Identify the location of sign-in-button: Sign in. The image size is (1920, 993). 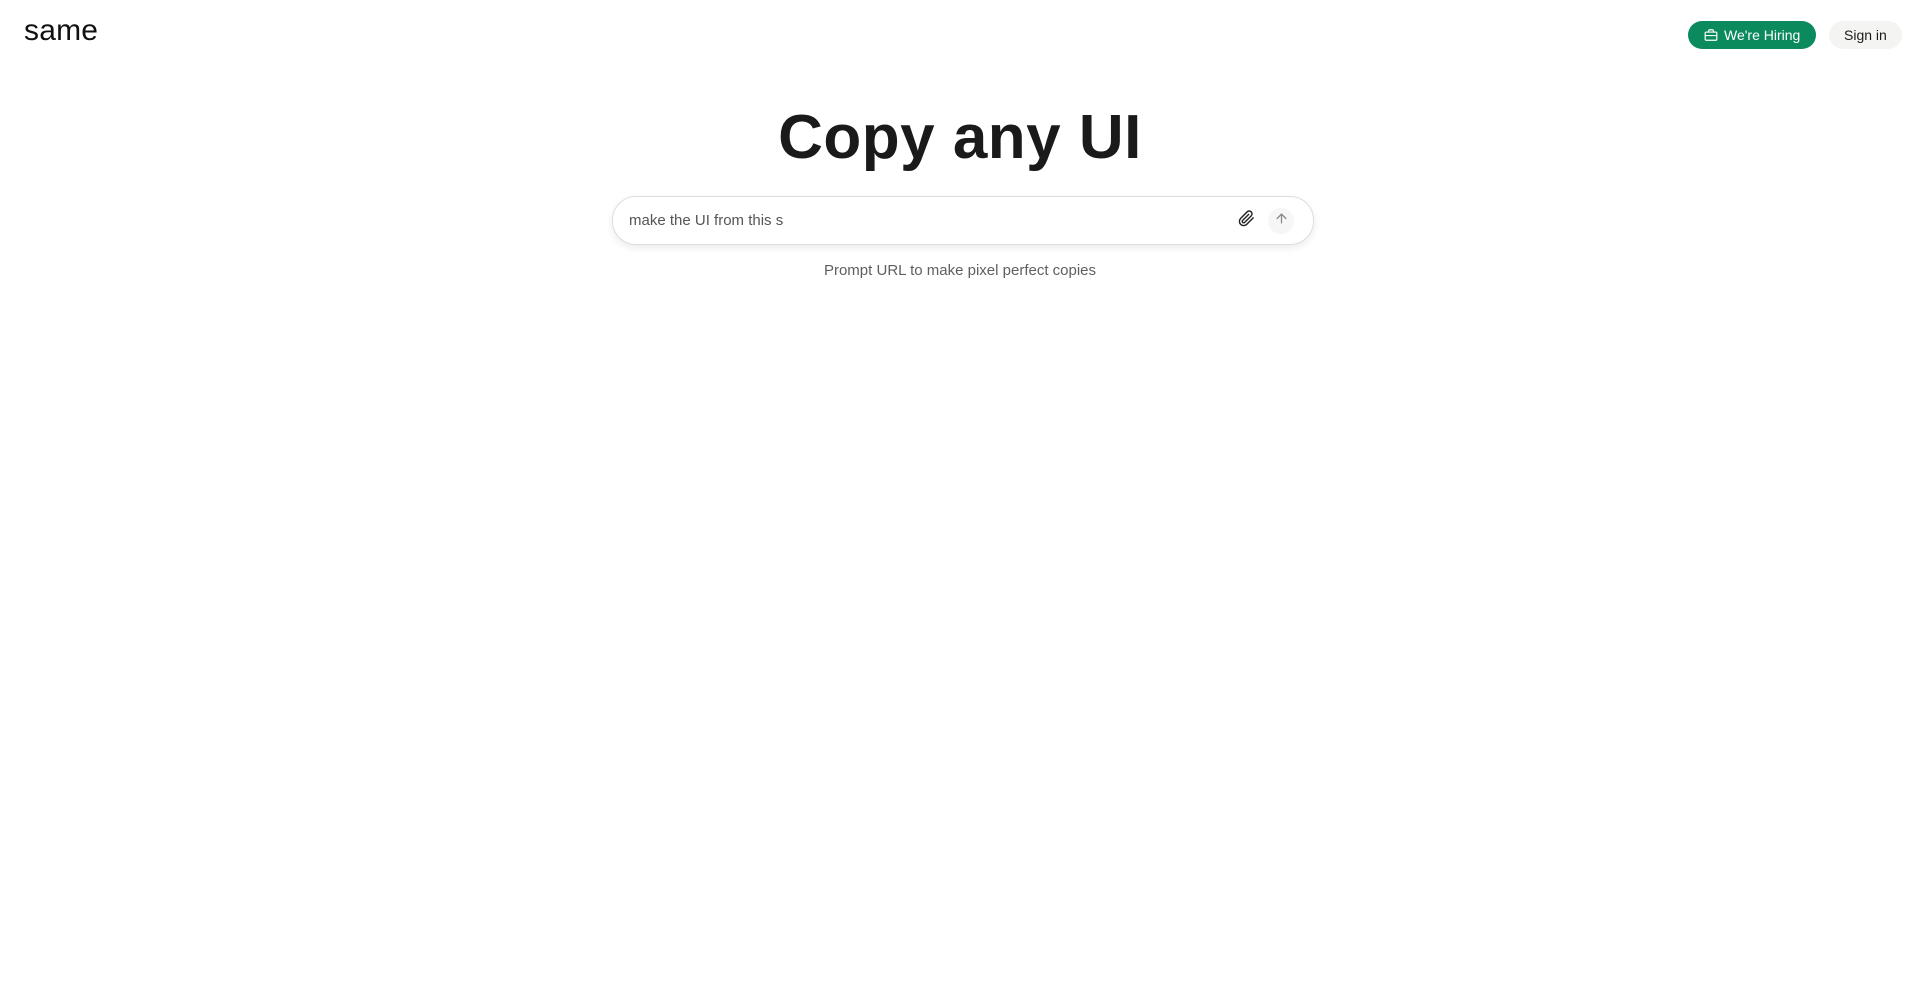
(1865, 35).